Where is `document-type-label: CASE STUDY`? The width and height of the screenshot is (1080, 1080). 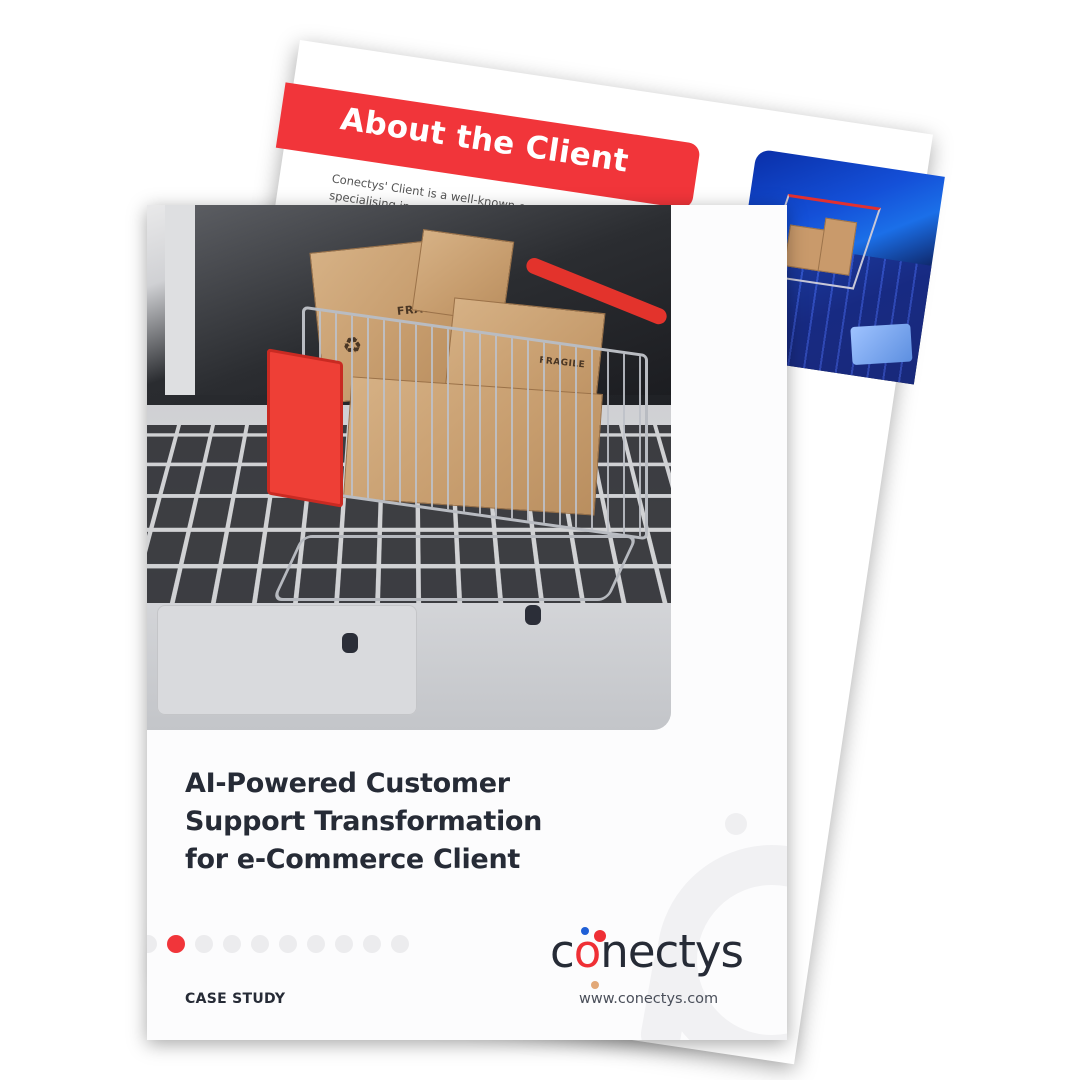
document-type-label: CASE STUDY is located at coordinates (235, 999).